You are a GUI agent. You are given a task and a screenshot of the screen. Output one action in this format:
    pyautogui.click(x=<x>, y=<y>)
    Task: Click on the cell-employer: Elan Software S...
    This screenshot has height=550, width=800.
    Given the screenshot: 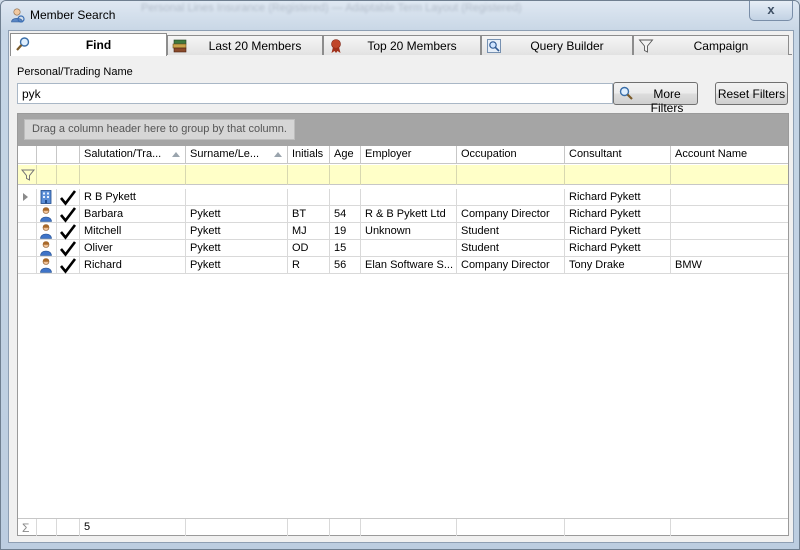 What is the action you would take?
    pyautogui.click(x=409, y=265)
    